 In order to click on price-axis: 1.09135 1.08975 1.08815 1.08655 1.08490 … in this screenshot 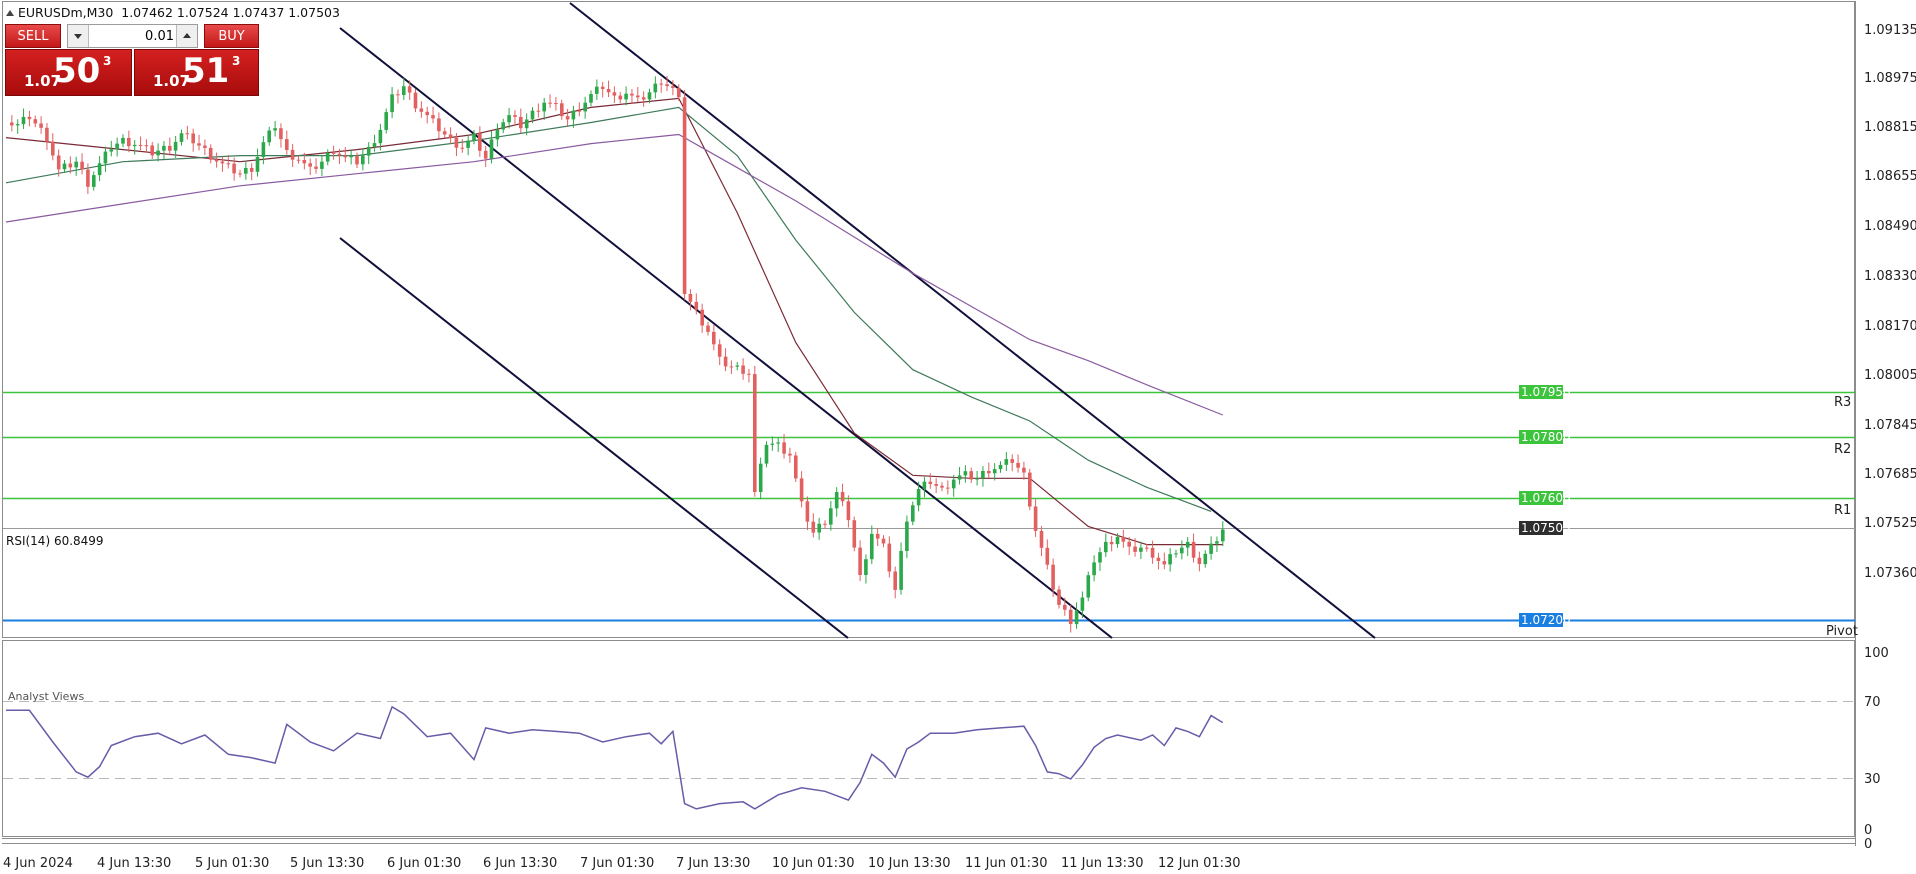, I will do `click(1890, 302)`.